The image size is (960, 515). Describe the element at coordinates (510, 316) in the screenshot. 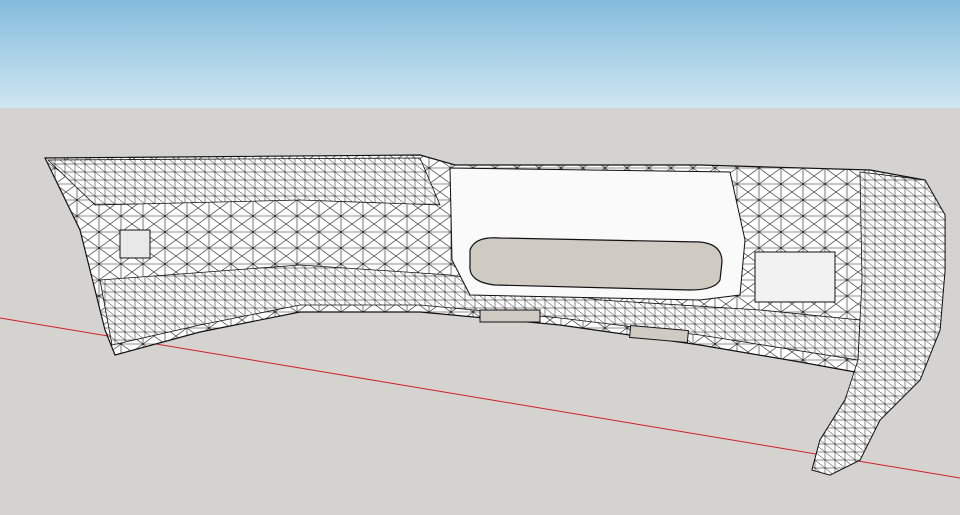

I see `fog-light-recess-left` at that location.